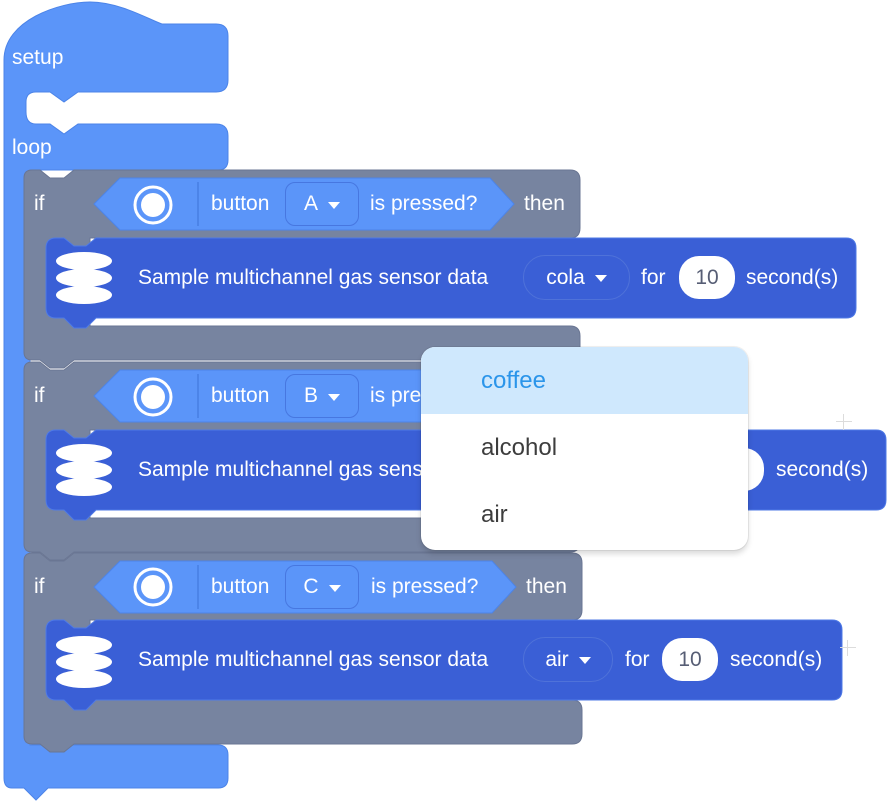 This screenshot has height=803, width=889. Describe the element at coordinates (38, 57) in the screenshot. I see `setup-label: setup` at that location.